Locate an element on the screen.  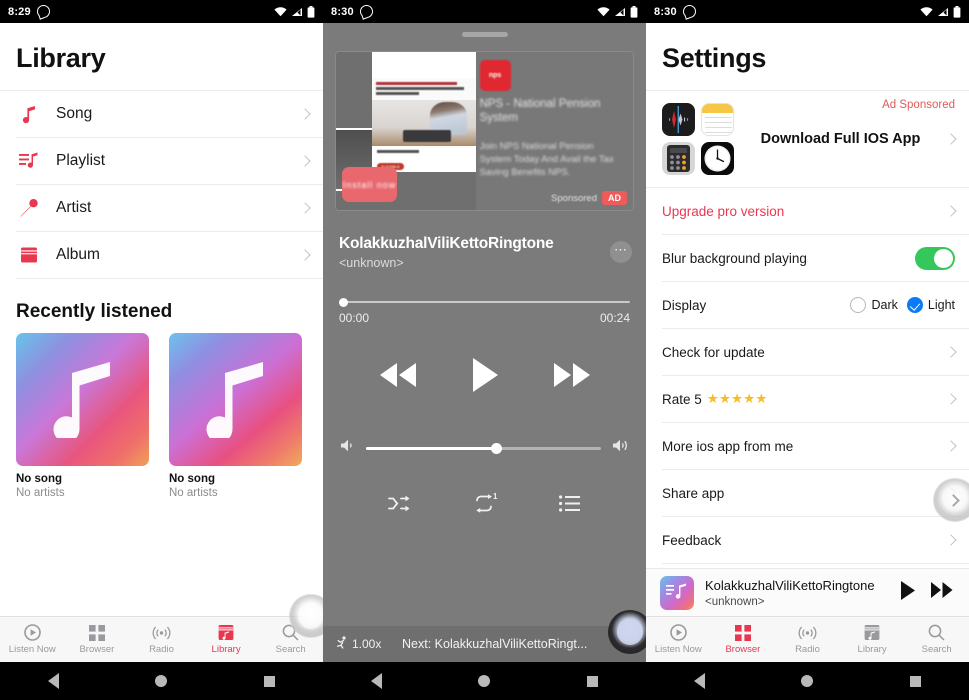
settings-ad-row: Ad Sponsored Download Full IOS App is located at coordinates (807, 139).